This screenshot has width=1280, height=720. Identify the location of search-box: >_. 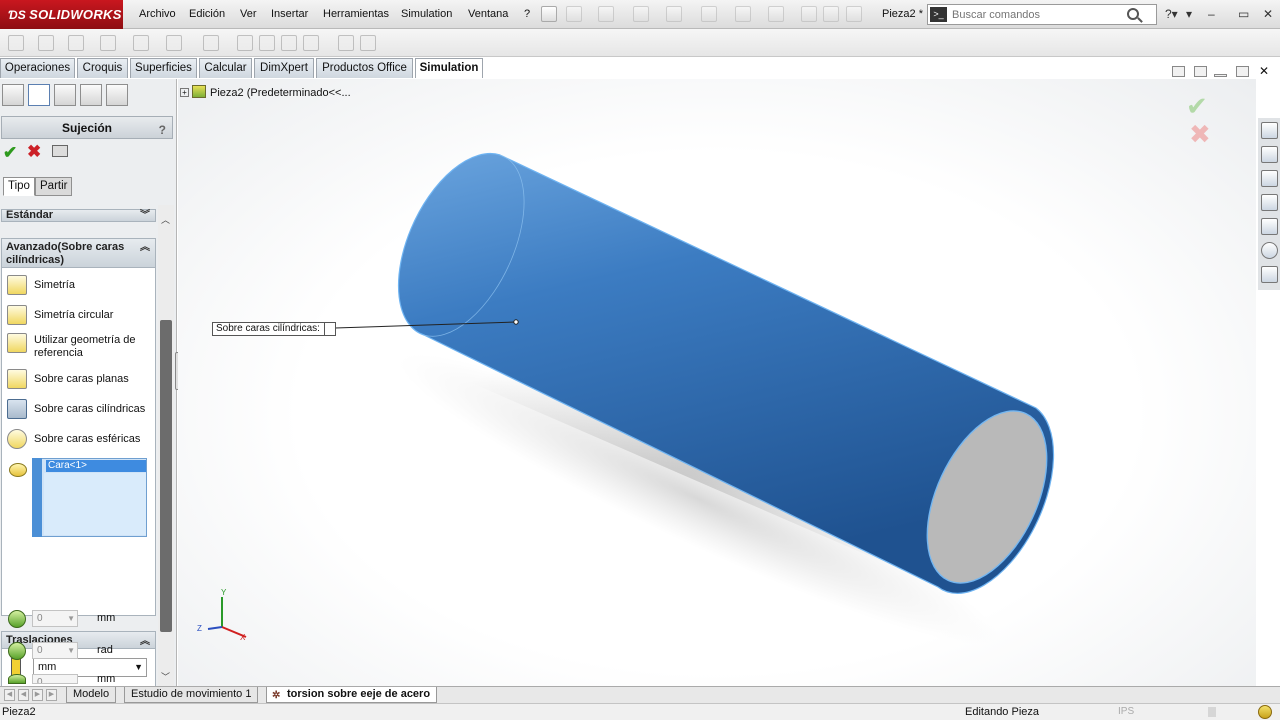
(1042, 14).